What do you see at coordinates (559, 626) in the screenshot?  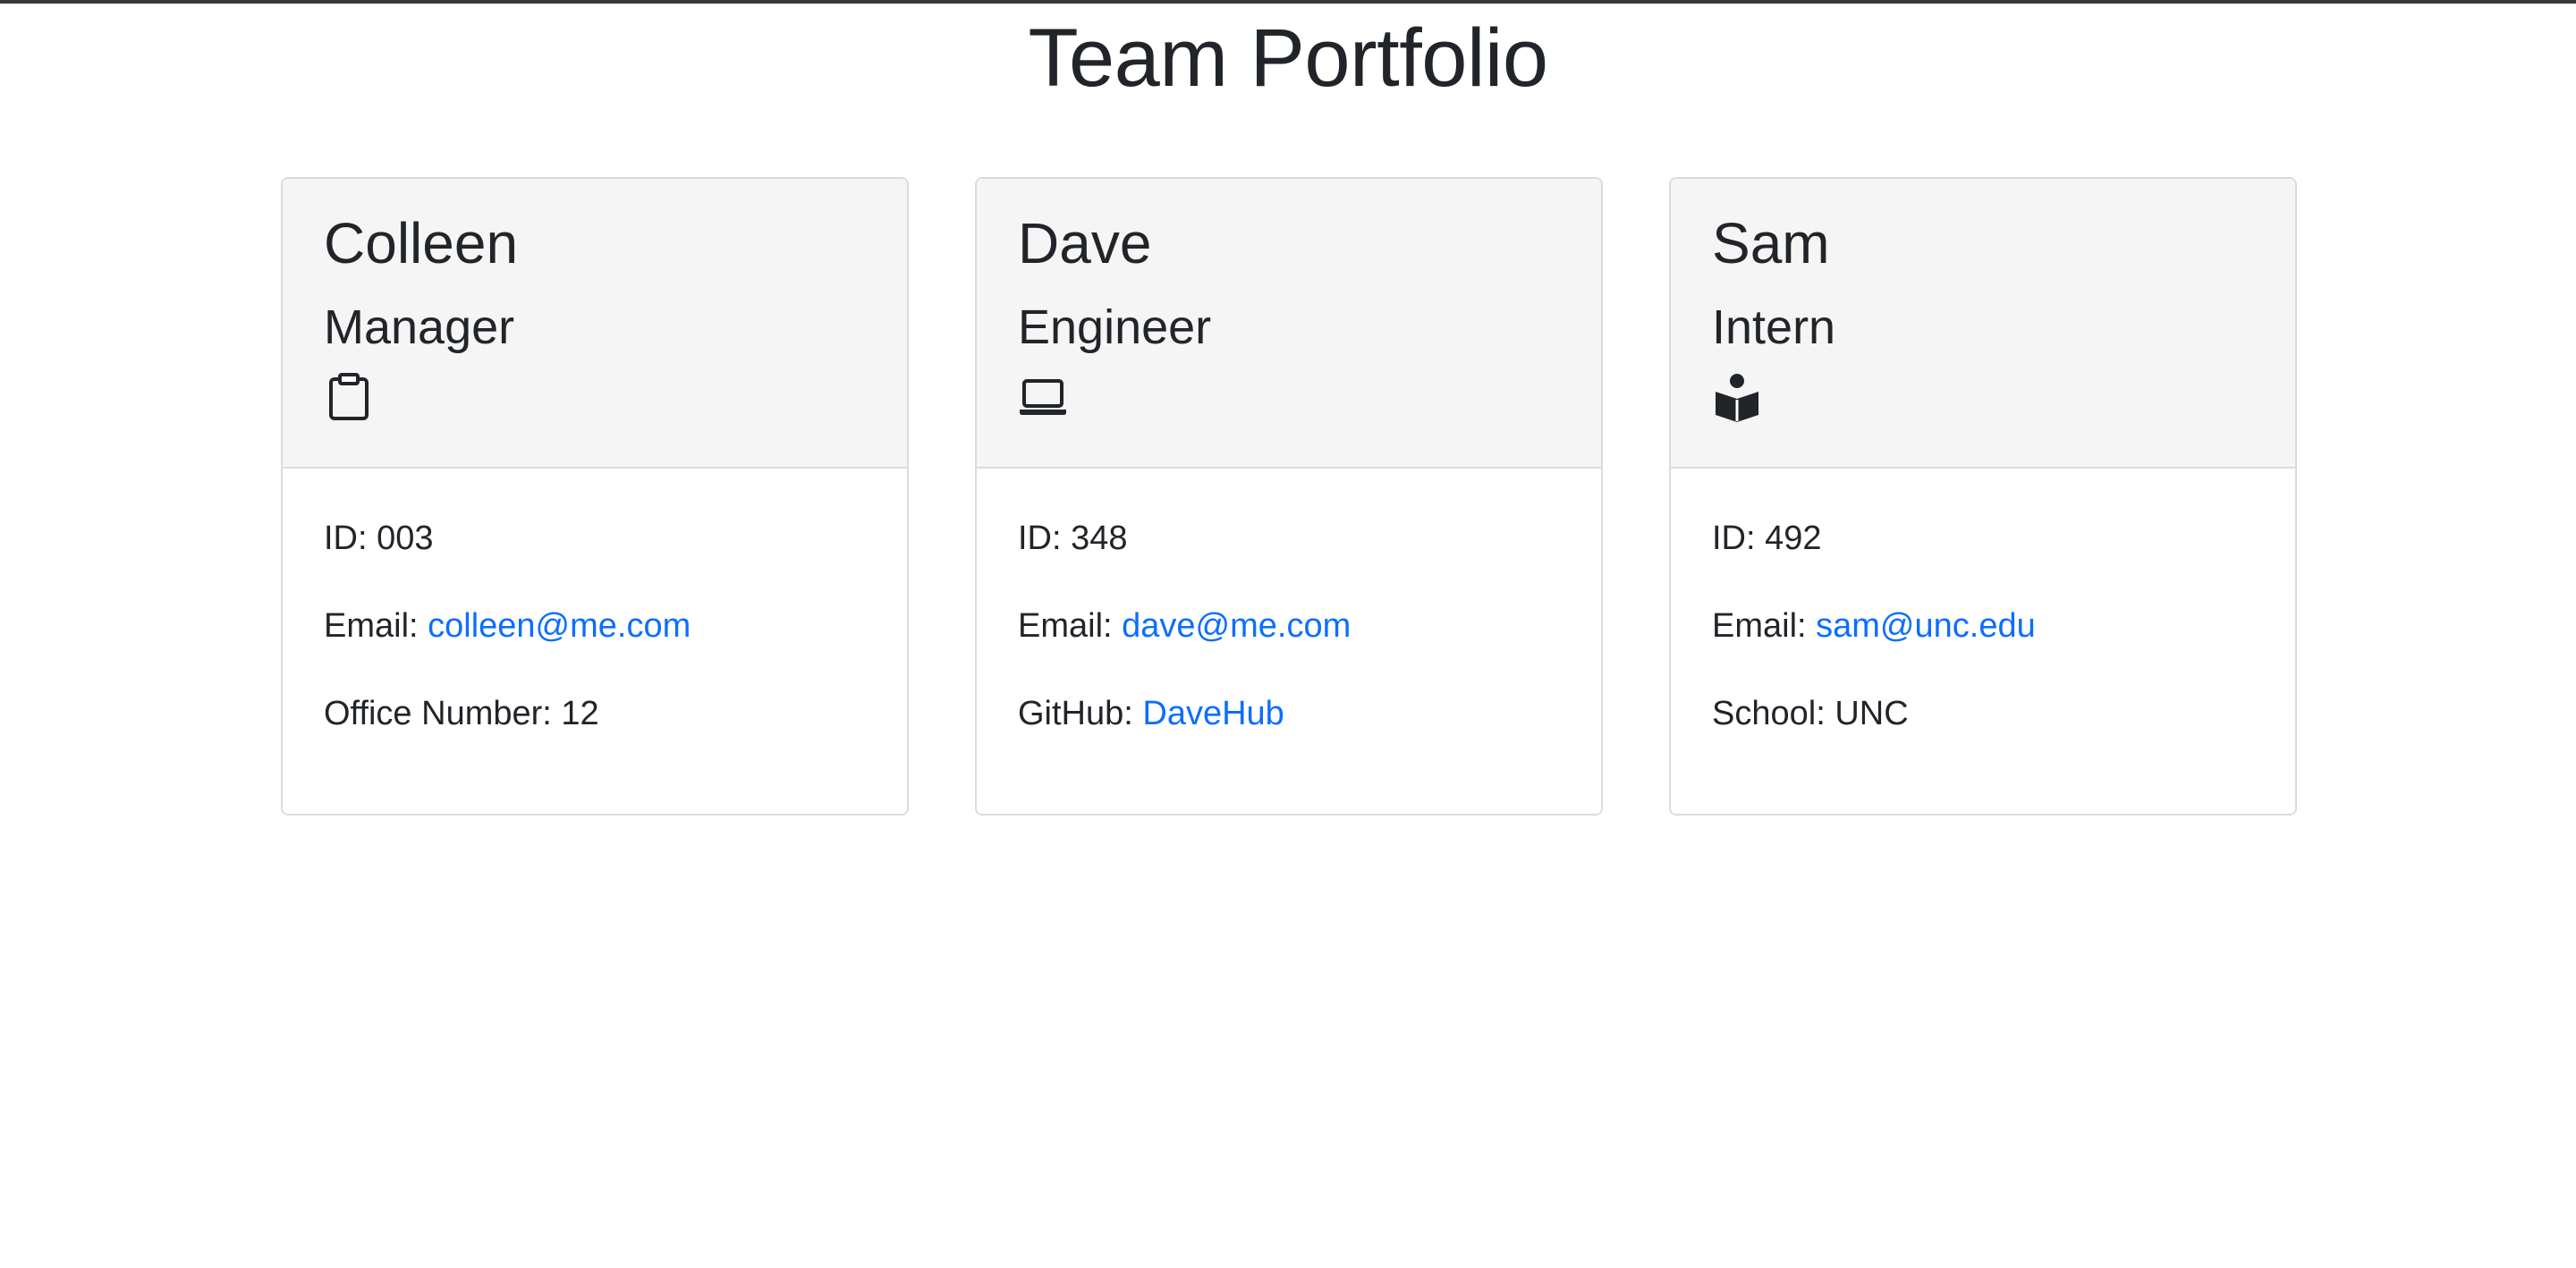 I see `email-link: colleen@me.com` at bounding box center [559, 626].